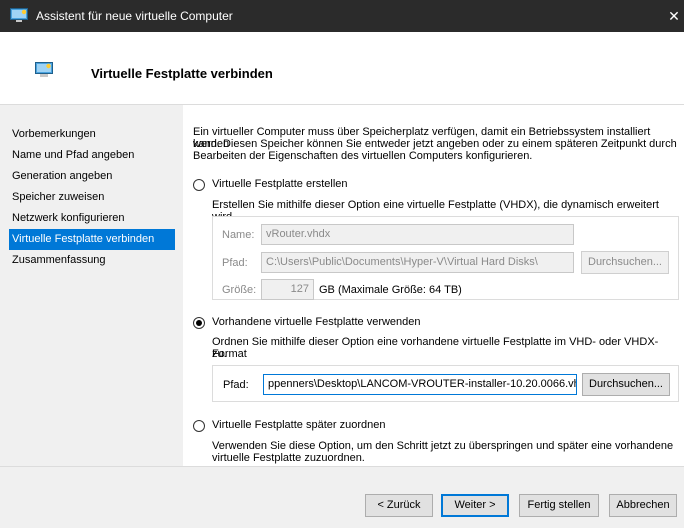  What do you see at coordinates (92, 155) in the screenshot?
I see `nav-item-name-und-pfad: Name und Pfad angeben` at bounding box center [92, 155].